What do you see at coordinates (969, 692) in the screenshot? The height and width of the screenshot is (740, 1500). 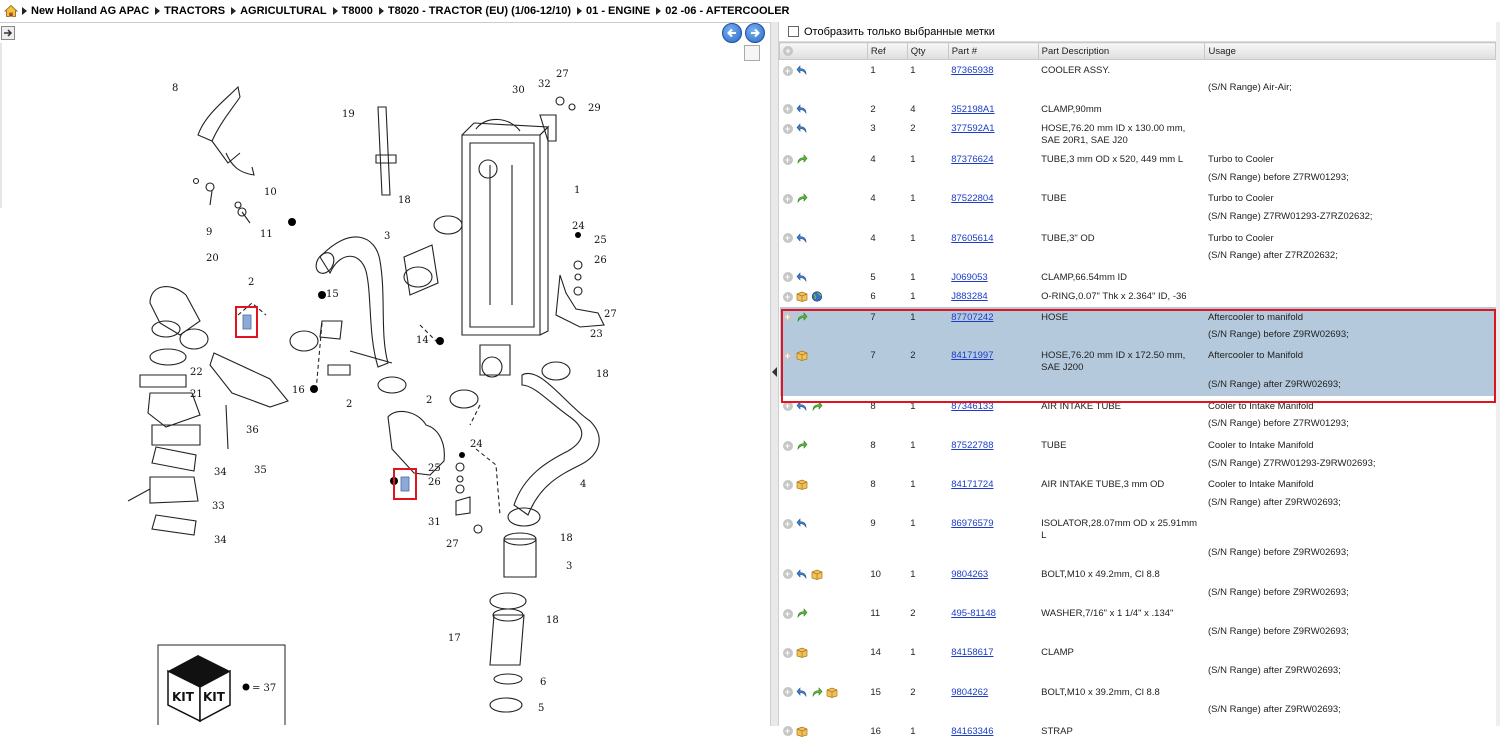 I see `part-number-link: 9804262` at bounding box center [969, 692].